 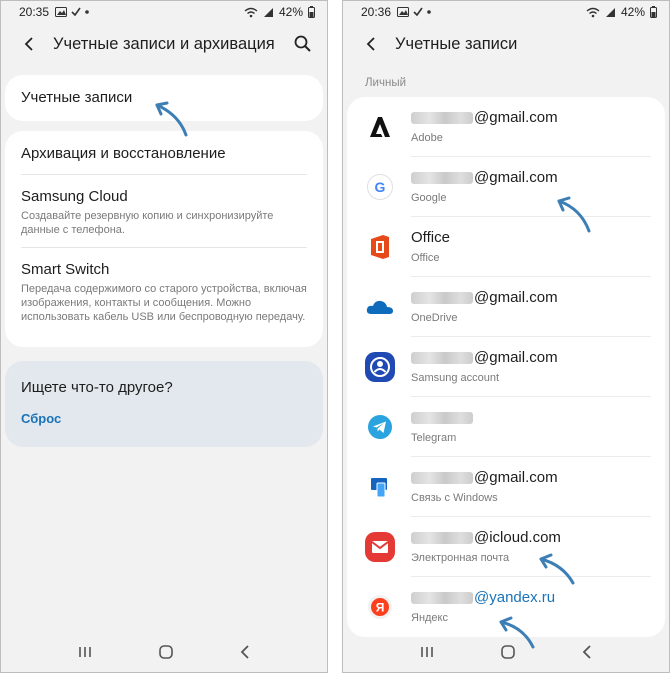 What do you see at coordinates (376, 12) in the screenshot?
I see `status-time: 20:36` at bounding box center [376, 12].